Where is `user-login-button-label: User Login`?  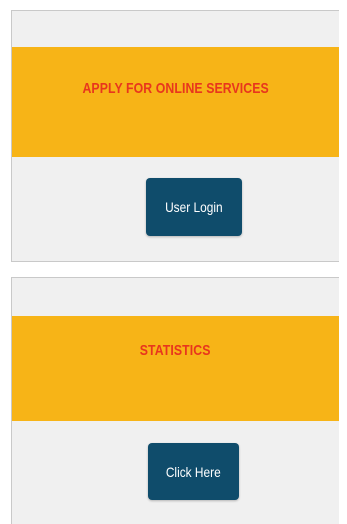 user-login-button-label: User Login is located at coordinates (194, 207).